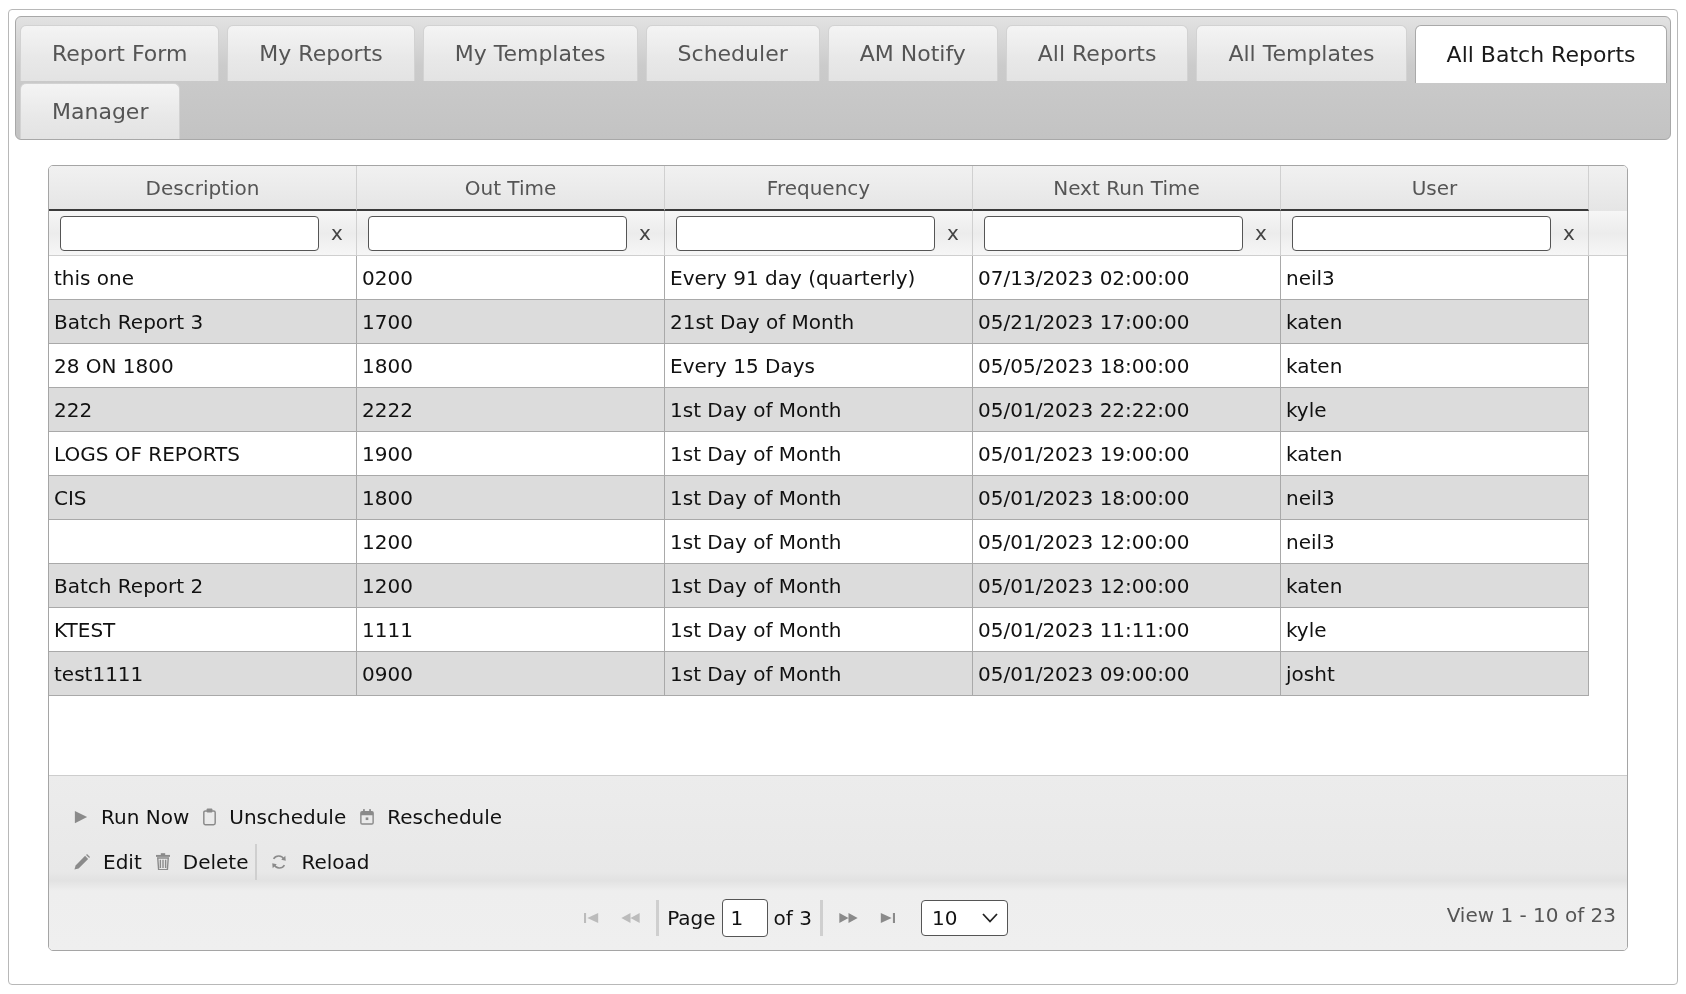 This screenshot has width=1686, height=994. Describe the element at coordinates (120, 53) in the screenshot. I see `tab: Report Form` at that location.